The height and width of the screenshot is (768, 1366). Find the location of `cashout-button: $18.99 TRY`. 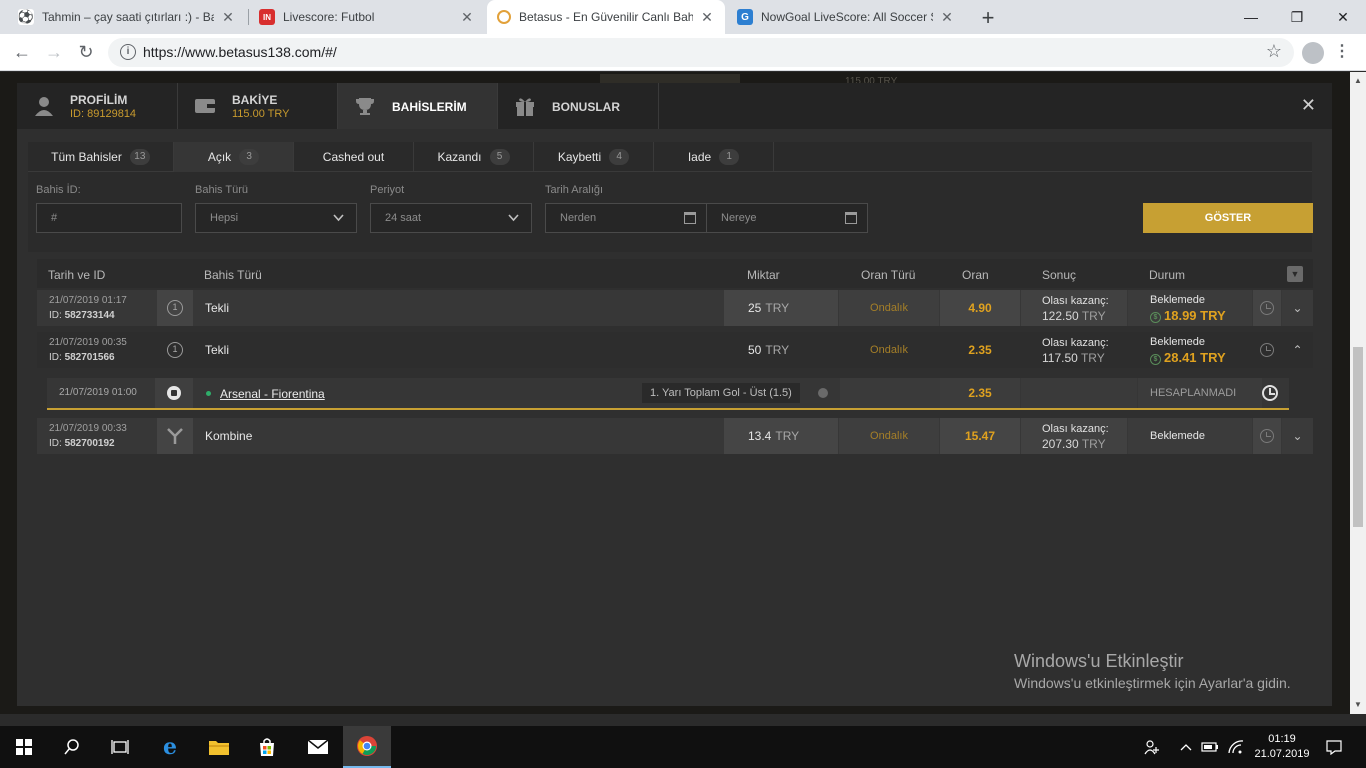

cashout-button: $18.99 TRY is located at coordinates (1188, 315).